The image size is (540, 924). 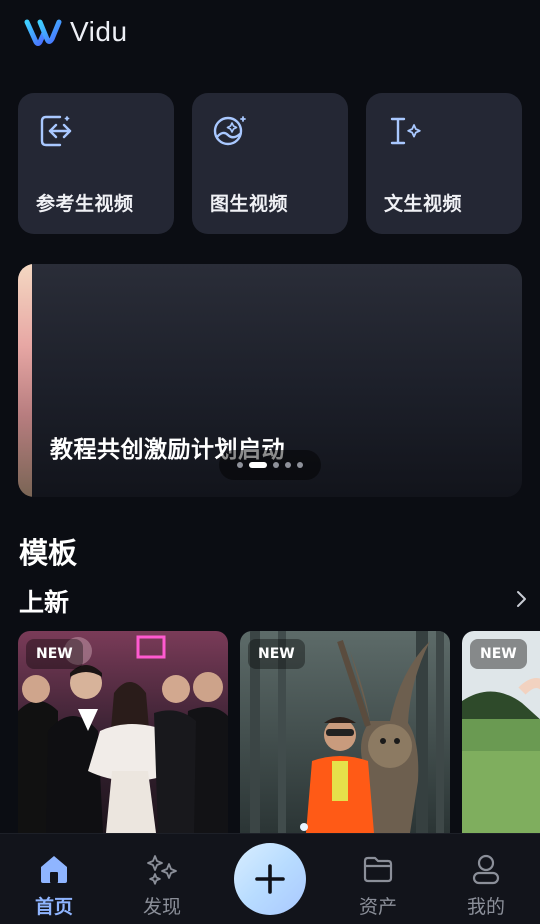 What do you see at coordinates (44, 601) in the screenshot?
I see `new-templates-title: 上新` at bounding box center [44, 601].